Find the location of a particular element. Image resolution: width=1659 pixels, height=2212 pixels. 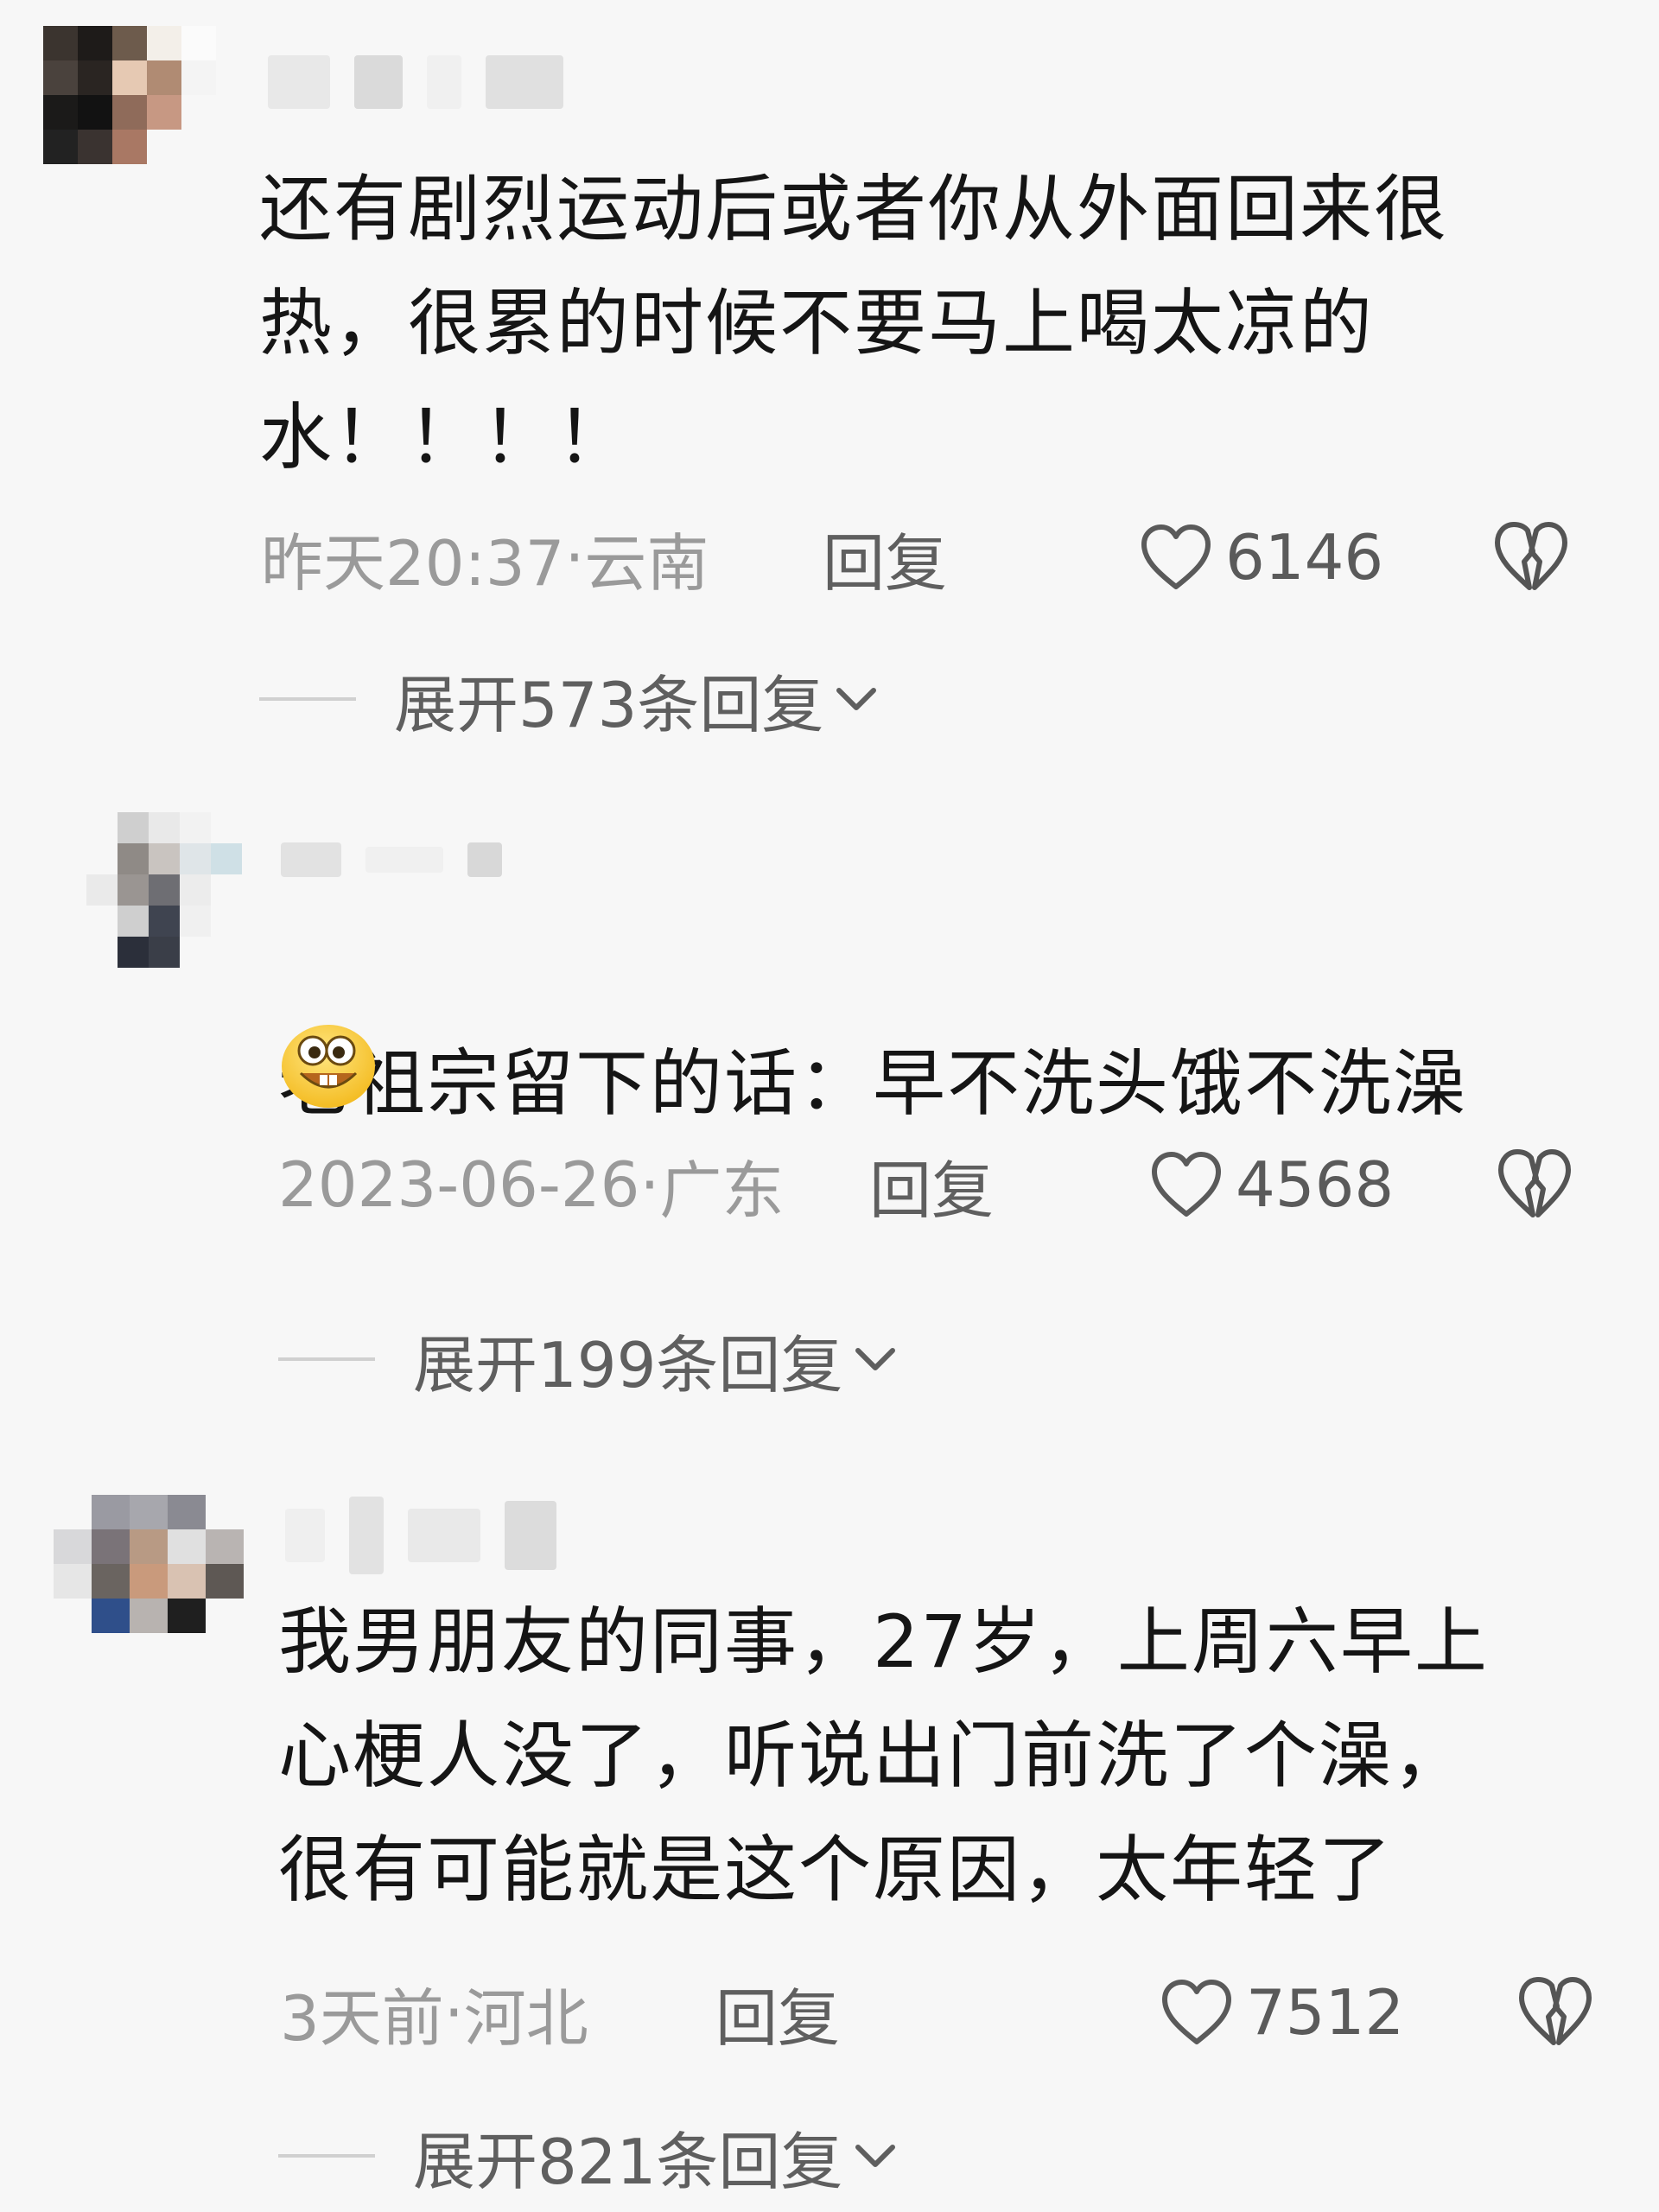

expand-replies-button: 展开821条回复 is located at coordinates (588, 2157).